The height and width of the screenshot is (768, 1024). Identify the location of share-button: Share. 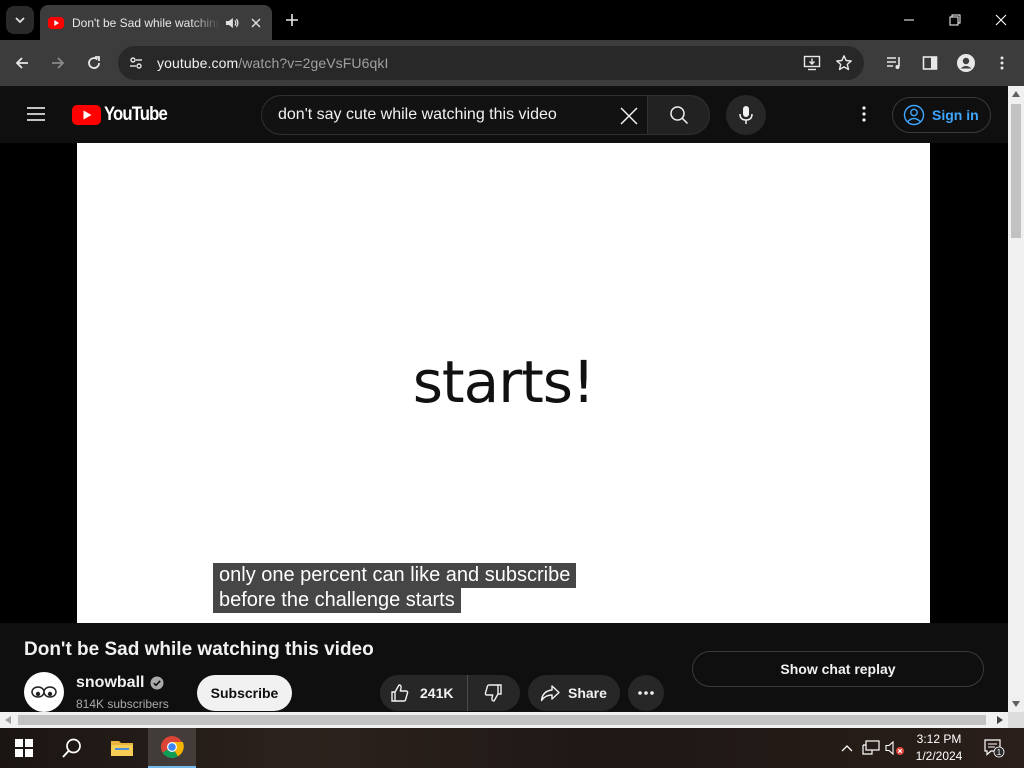
(574, 693).